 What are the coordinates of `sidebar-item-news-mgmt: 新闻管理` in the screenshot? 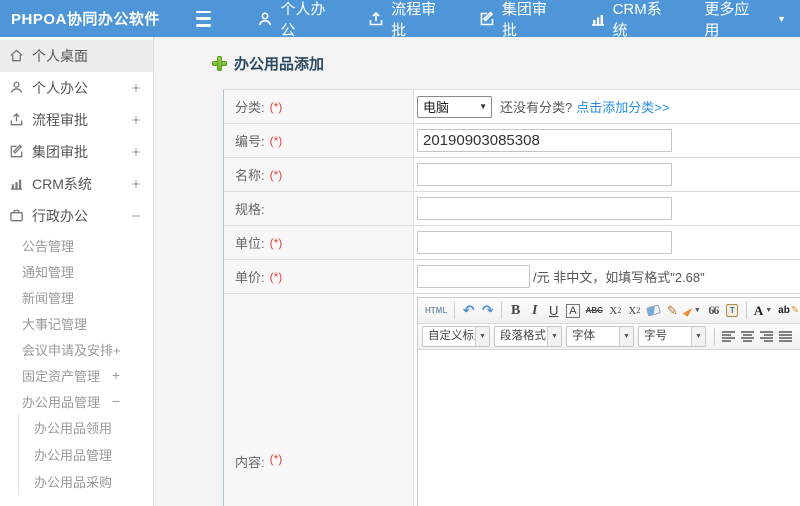 It's located at (76, 297).